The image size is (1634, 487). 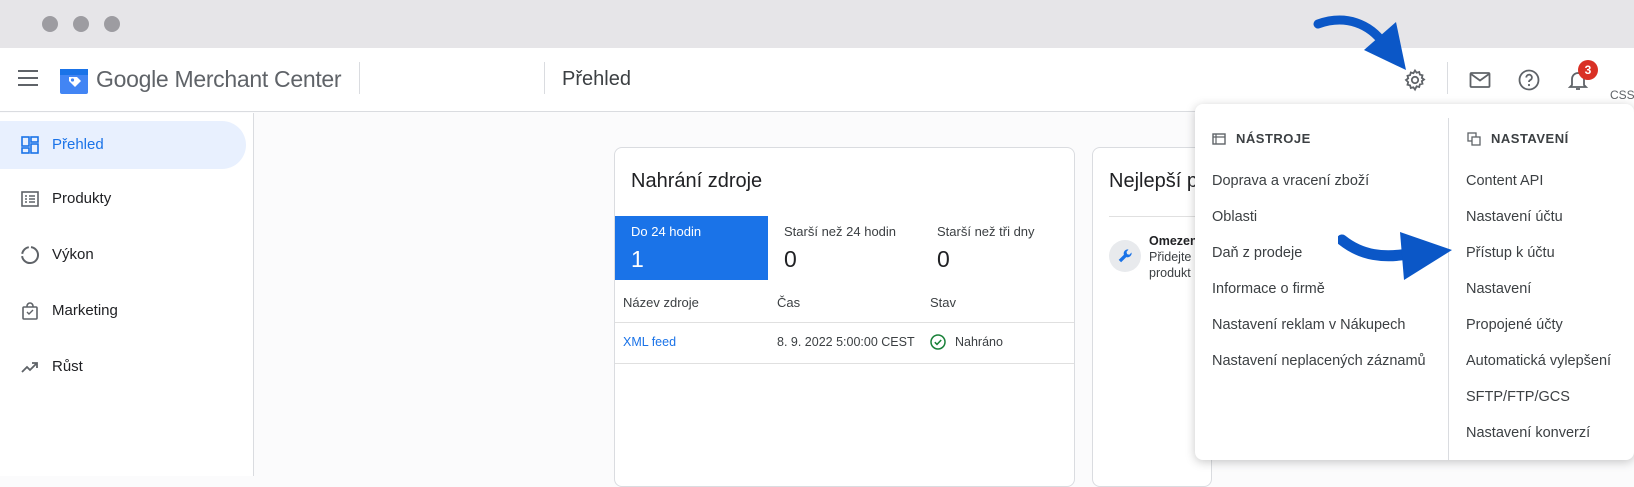 What do you see at coordinates (123, 145) in the screenshot?
I see `sidebar-item-prehled: Přehled` at bounding box center [123, 145].